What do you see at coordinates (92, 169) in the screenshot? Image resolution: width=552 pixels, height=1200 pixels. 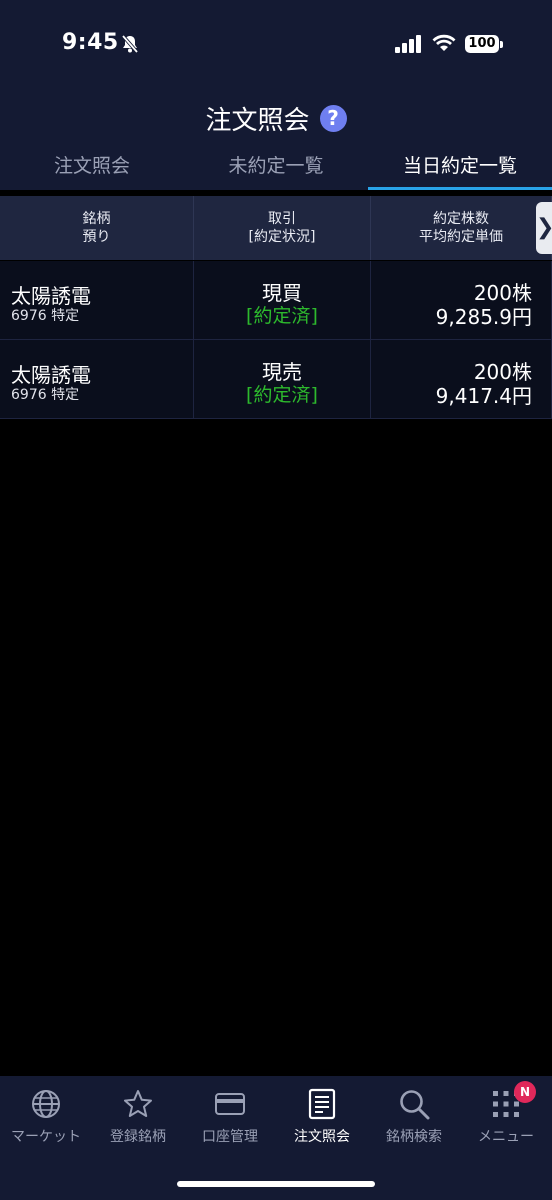 I see `tab-order-inquiry: 注文照会` at bounding box center [92, 169].